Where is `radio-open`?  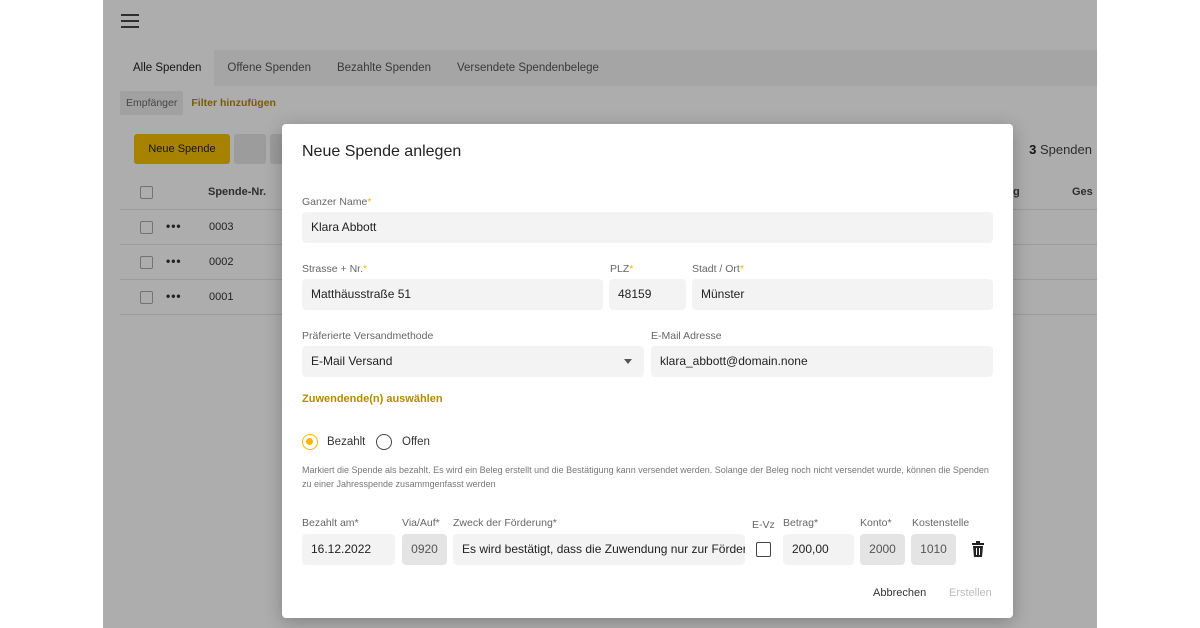
radio-open is located at coordinates (384, 442).